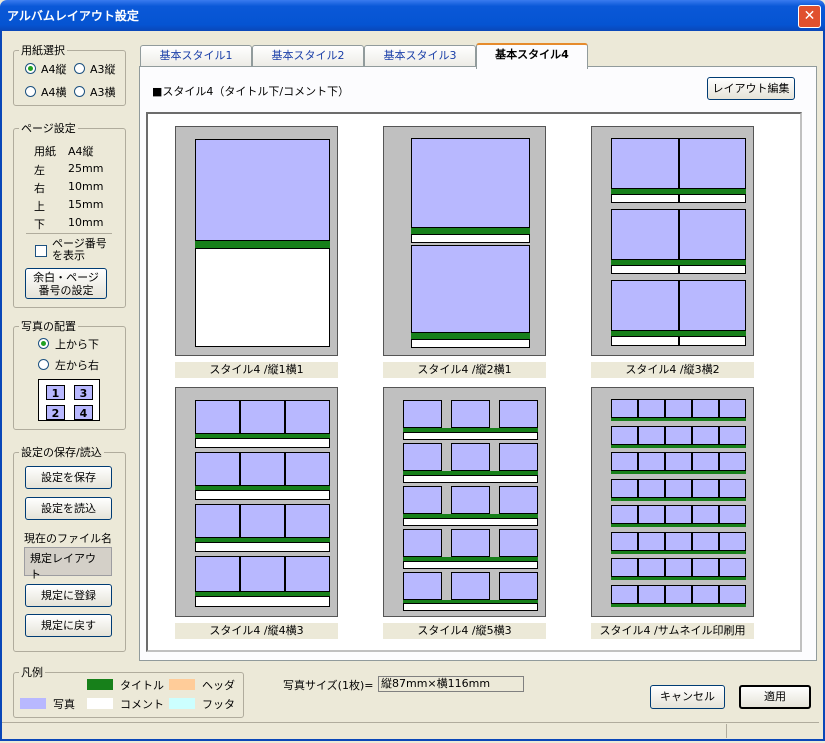  What do you see at coordinates (79, 68) in the screenshot?
I see `paper-radio-a3-portrait` at bounding box center [79, 68].